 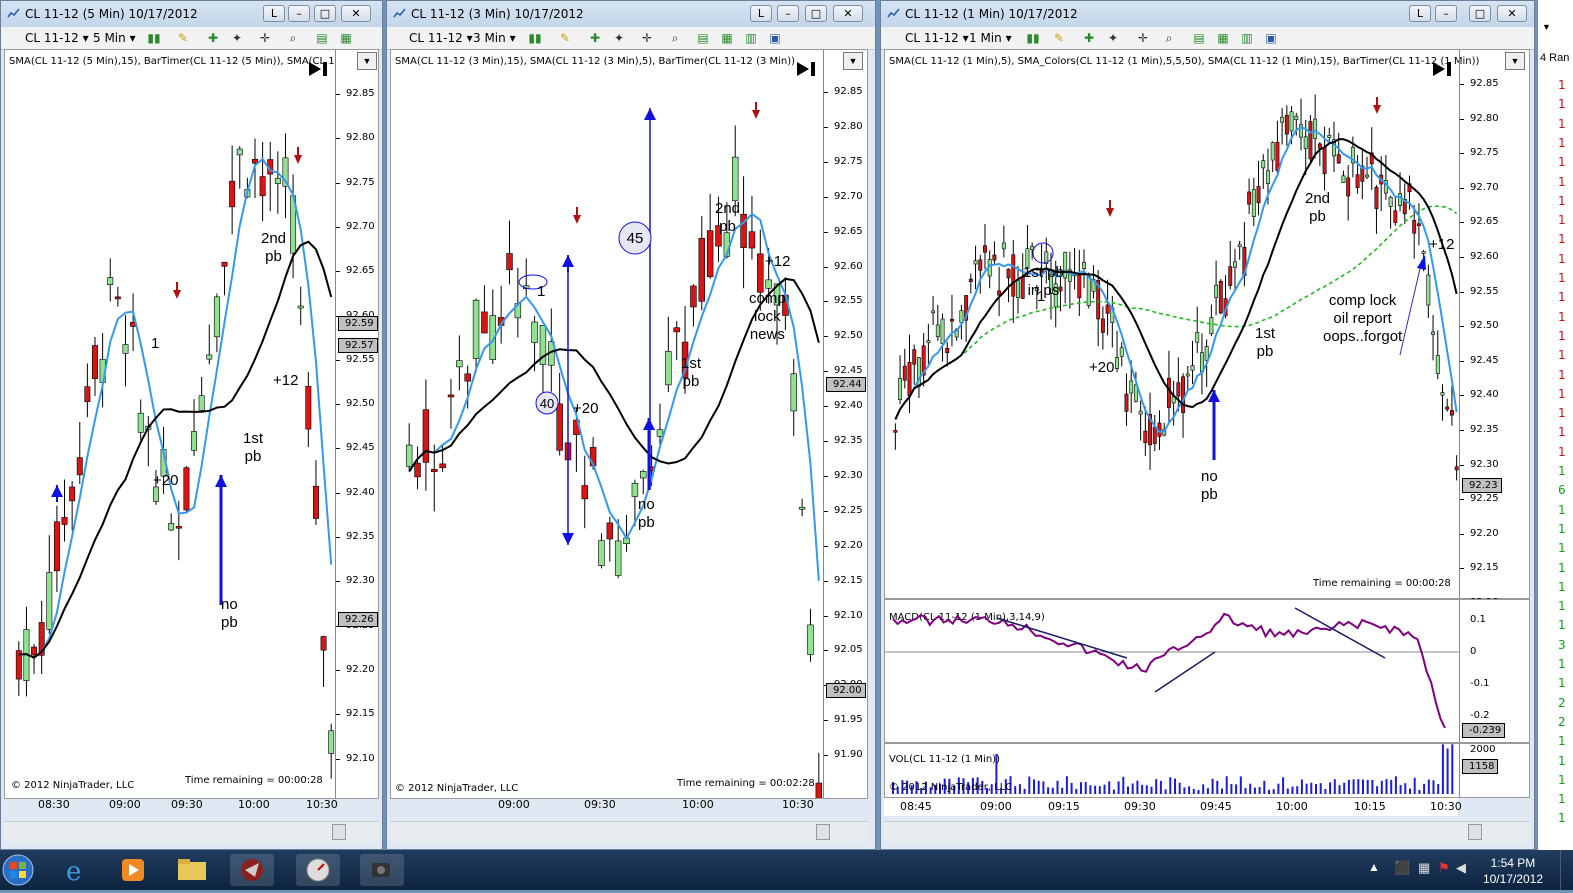 I want to click on chart-annotation: 1, so click(x=1041, y=296).